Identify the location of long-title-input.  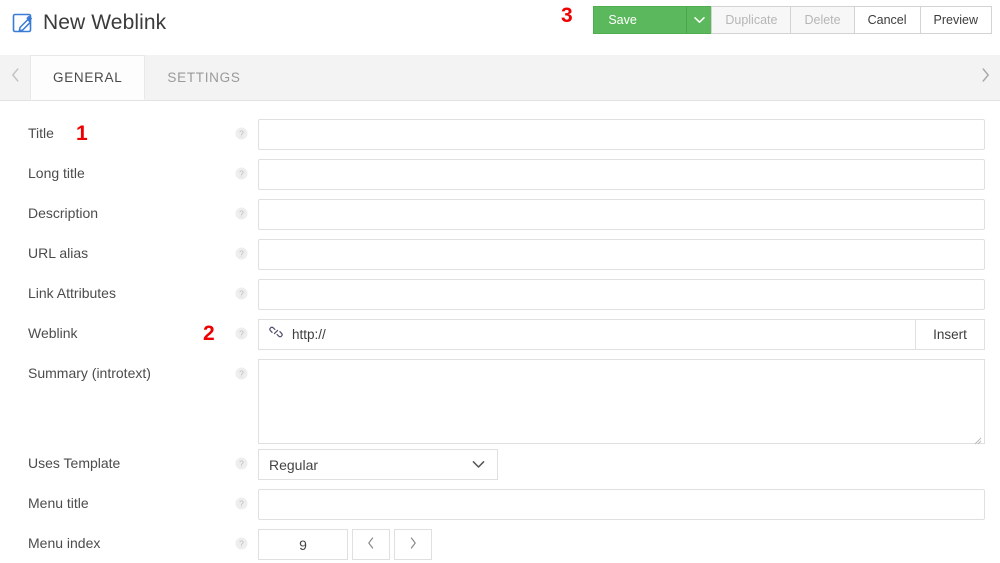
(621, 174).